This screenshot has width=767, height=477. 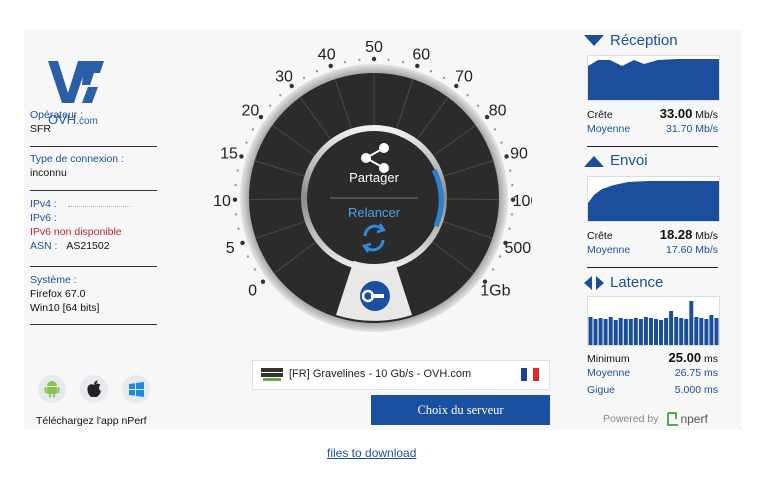 I want to click on gauge-tick-label: 80, so click(x=498, y=111).